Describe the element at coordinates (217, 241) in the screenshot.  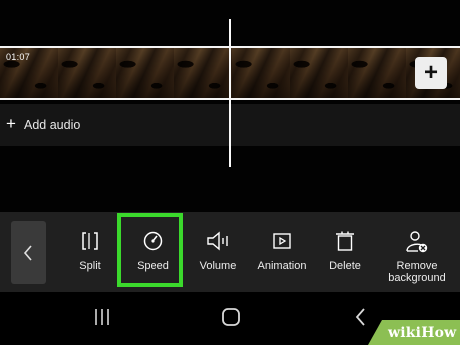
I see `speaker-icon` at that location.